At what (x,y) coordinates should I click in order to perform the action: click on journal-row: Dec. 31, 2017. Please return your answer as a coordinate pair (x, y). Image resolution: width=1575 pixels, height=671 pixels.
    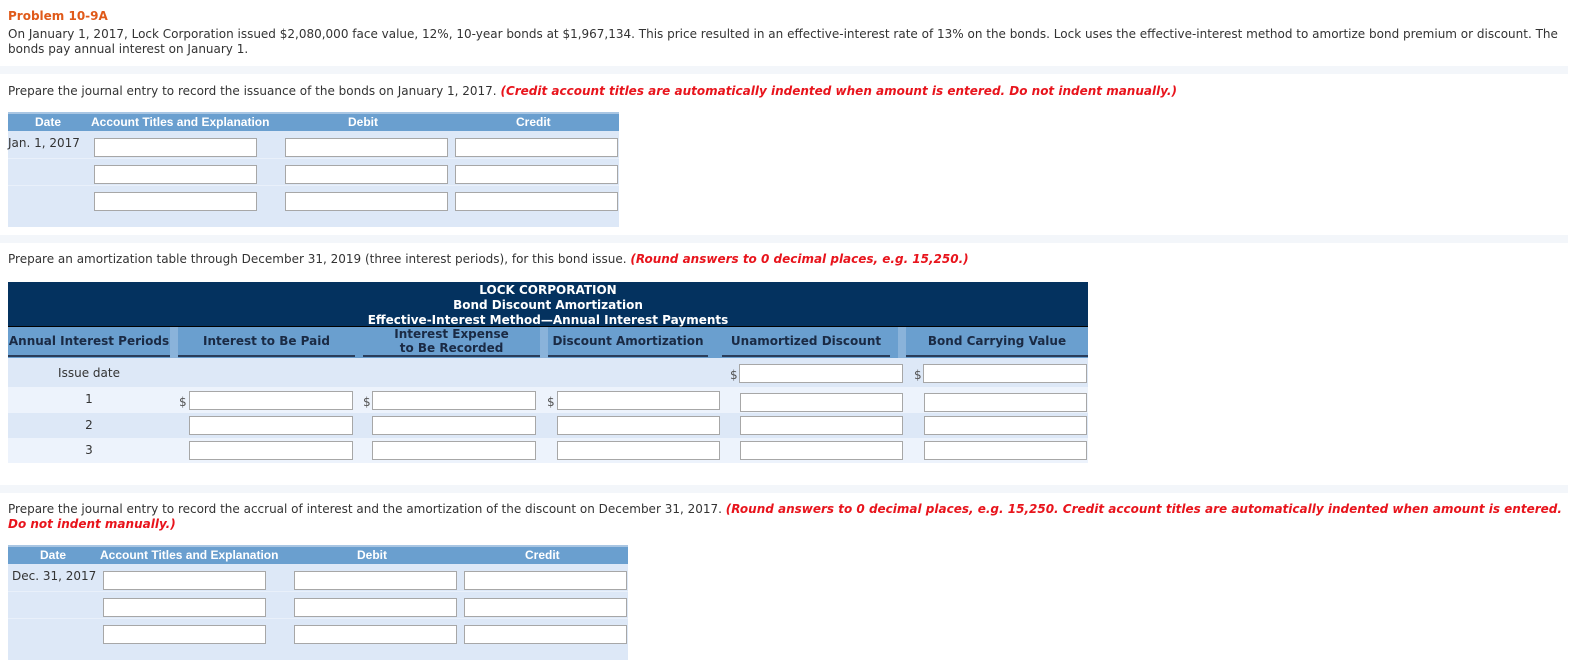
    Looking at the image, I should click on (318, 577).